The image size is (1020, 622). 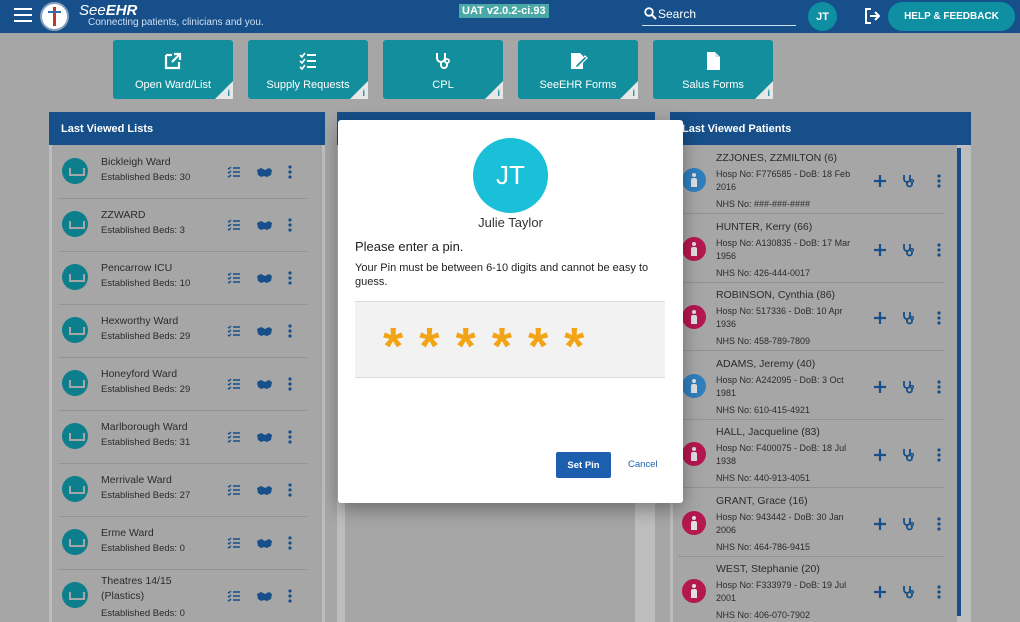 I want to click on ward-name: Merrivale Ward, so click(x=136, y=480).